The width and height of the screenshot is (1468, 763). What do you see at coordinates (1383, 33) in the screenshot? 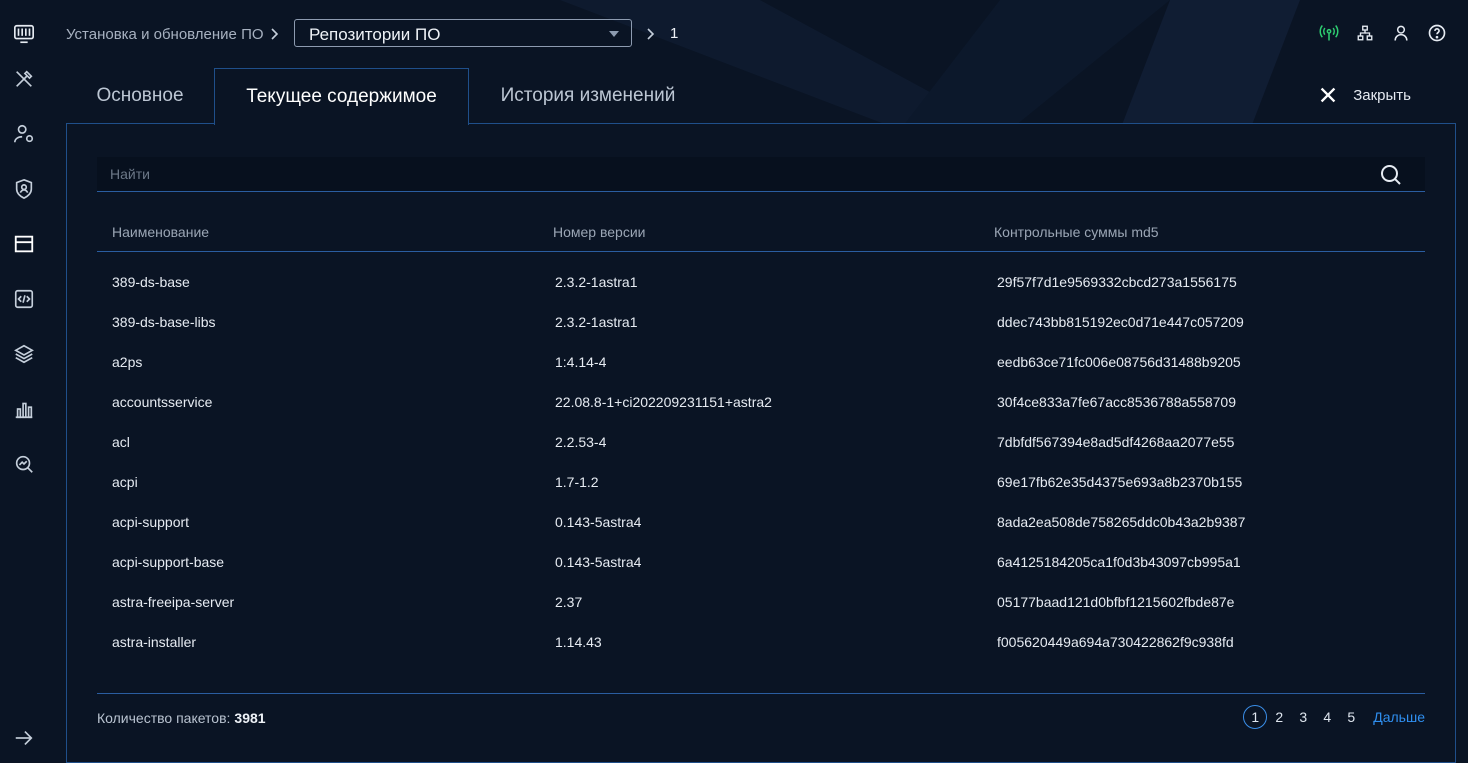
I see `topbar-actions` at bounding box center [1383, 33].